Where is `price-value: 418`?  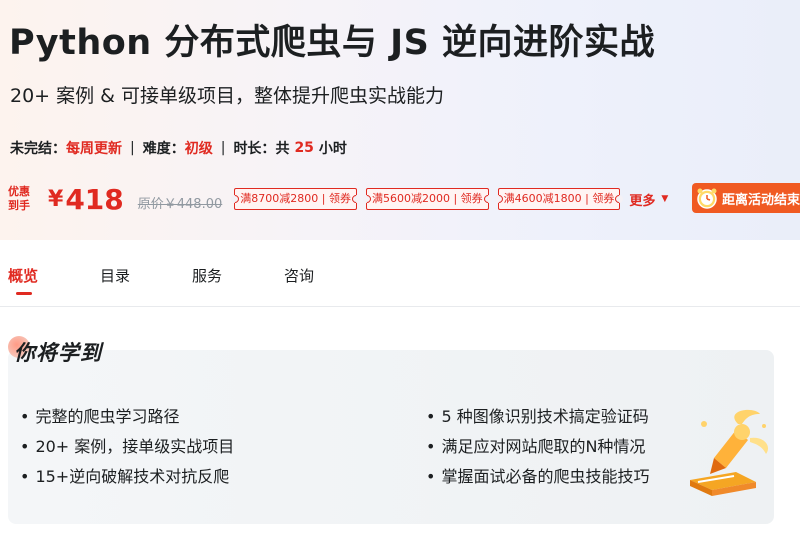 price-value: 418 is located at coordinates (94, 199).